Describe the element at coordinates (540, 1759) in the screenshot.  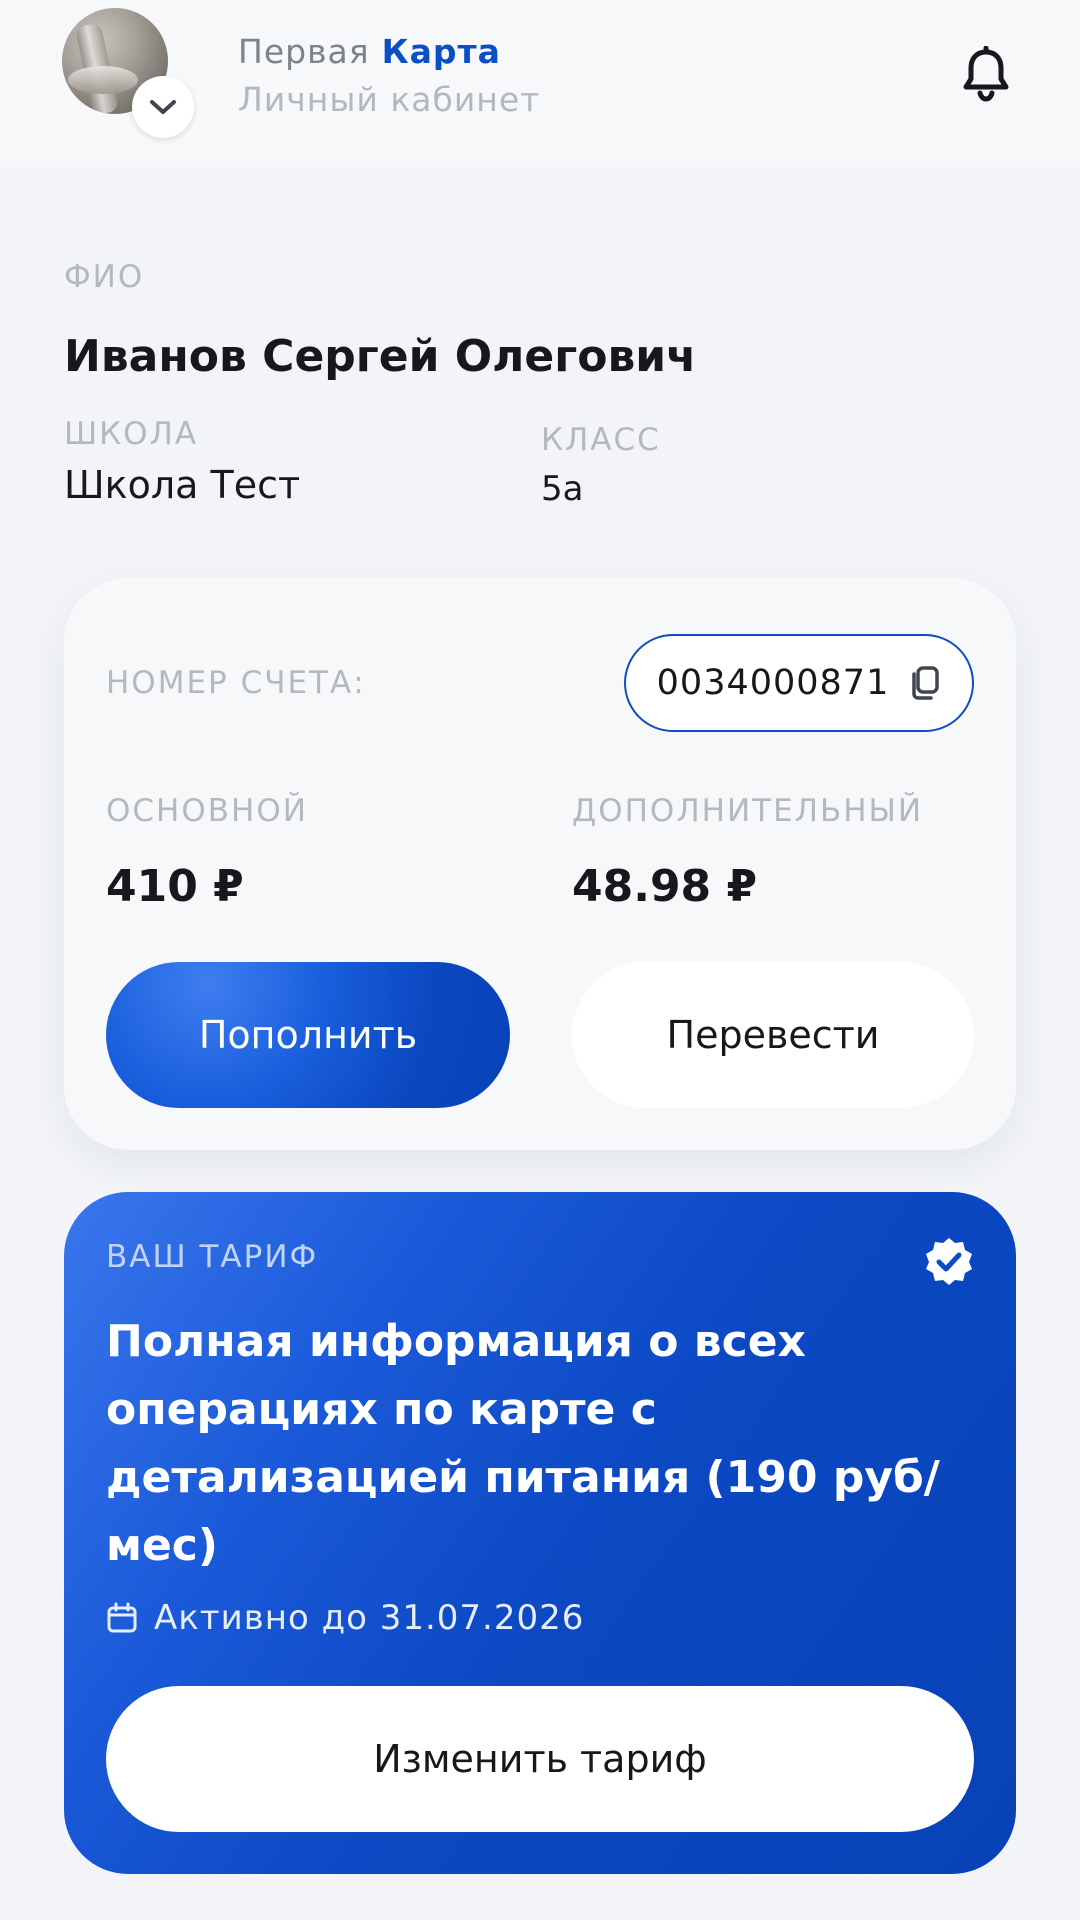
I see `change-tariff-button: Изменить тариф` at that location.